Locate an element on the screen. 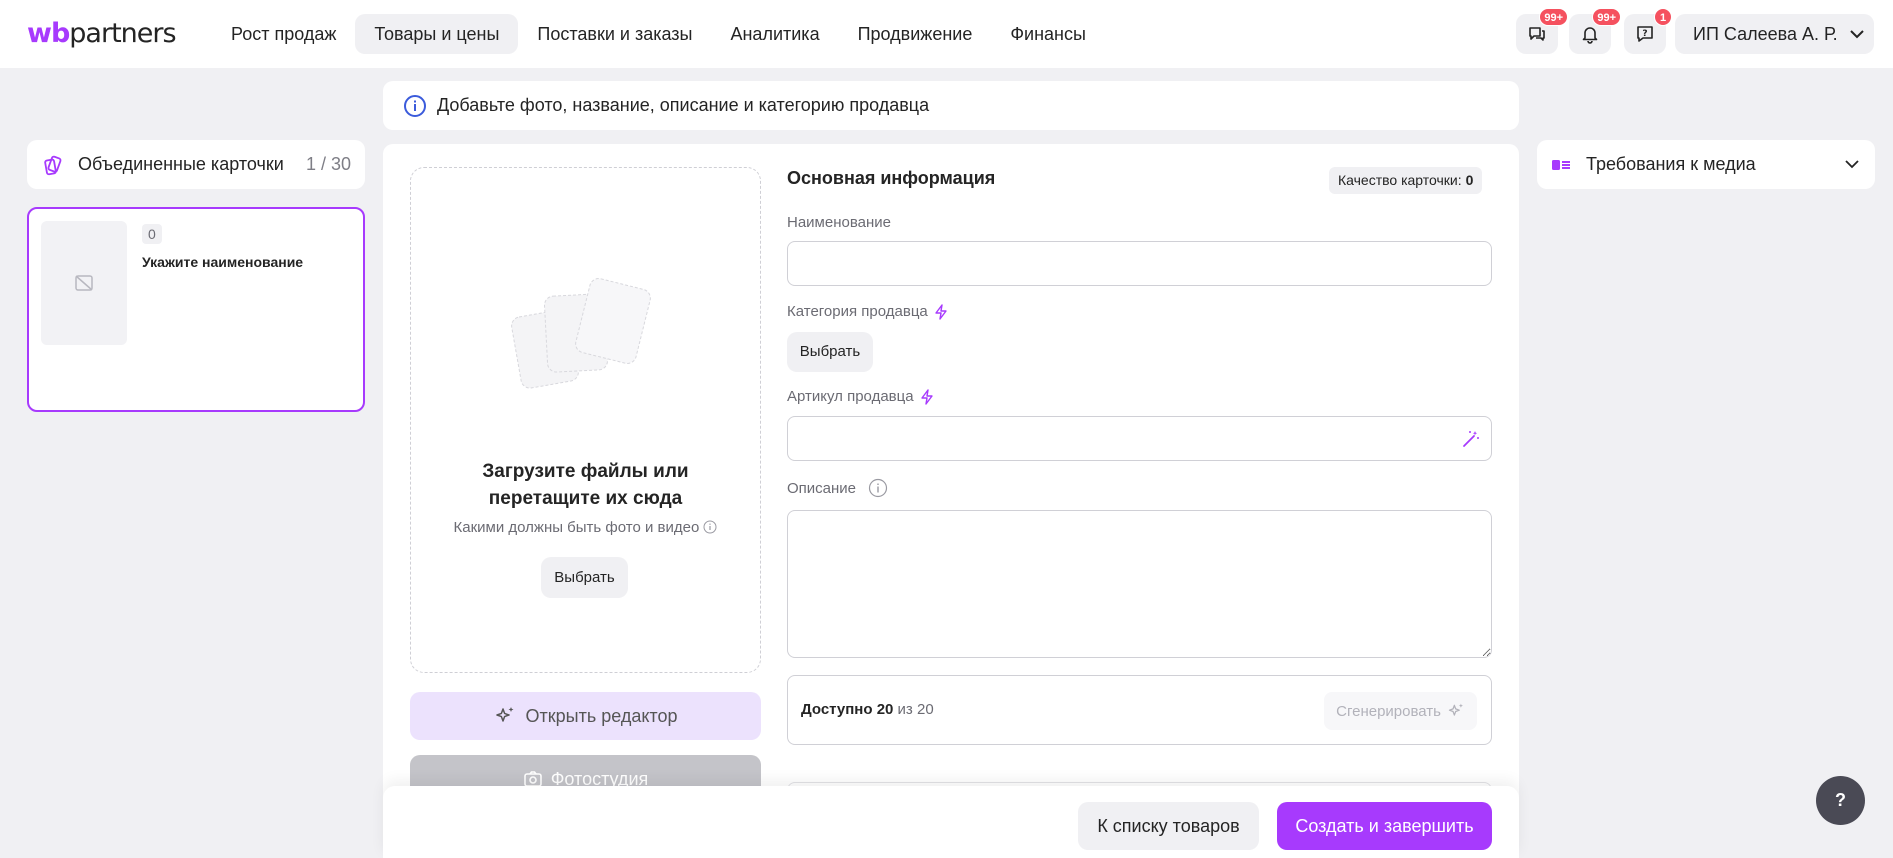 The width and height of the screenshot is (1893, 858). category-choose-button: Выбрать is located at coordinates (830, 352).